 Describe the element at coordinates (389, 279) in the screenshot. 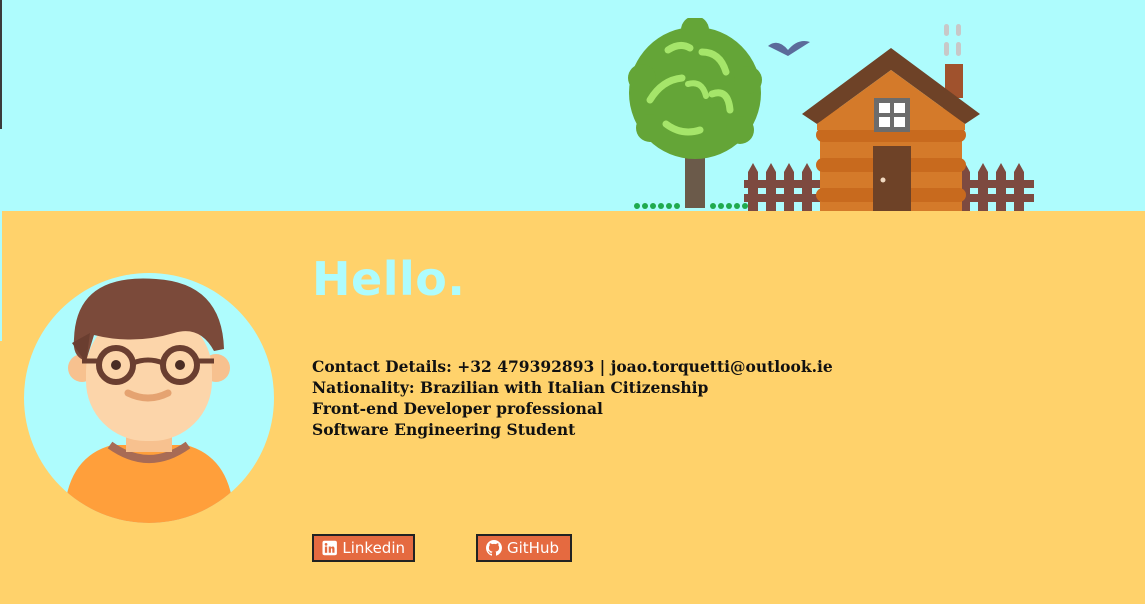

I see `hero-greeting: Hello.` at that location.